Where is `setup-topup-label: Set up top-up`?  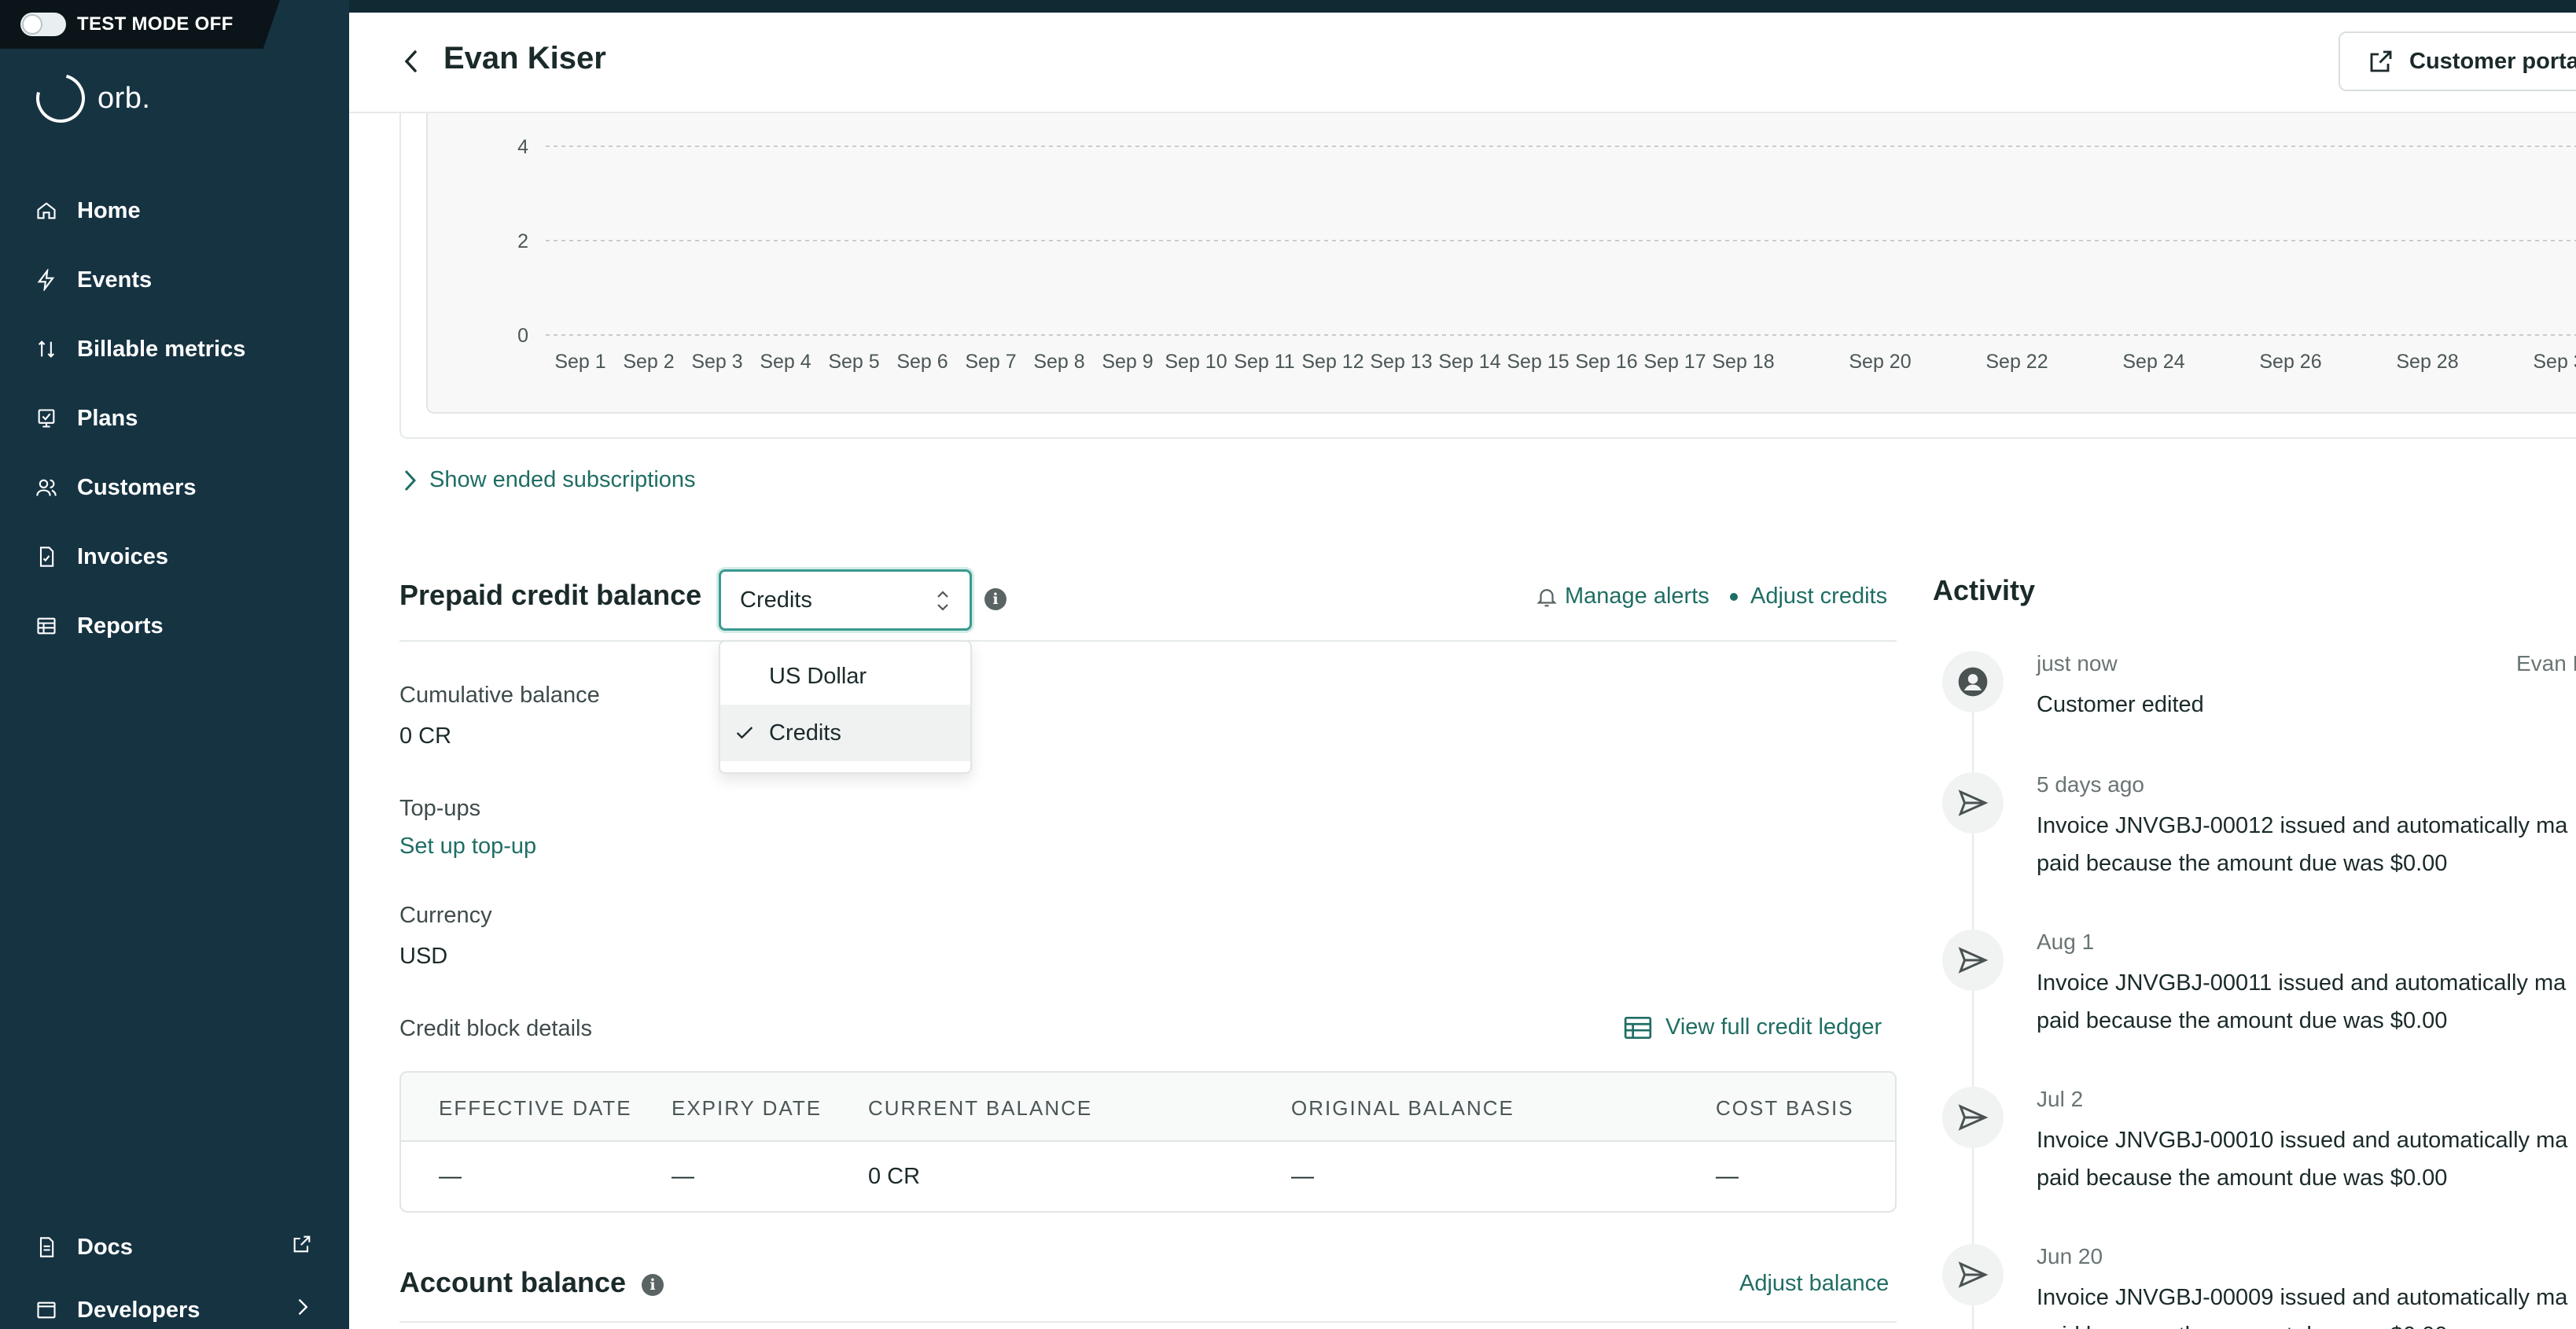
setup-topup-label: Set up top-up is located at coordinates (468, 847).